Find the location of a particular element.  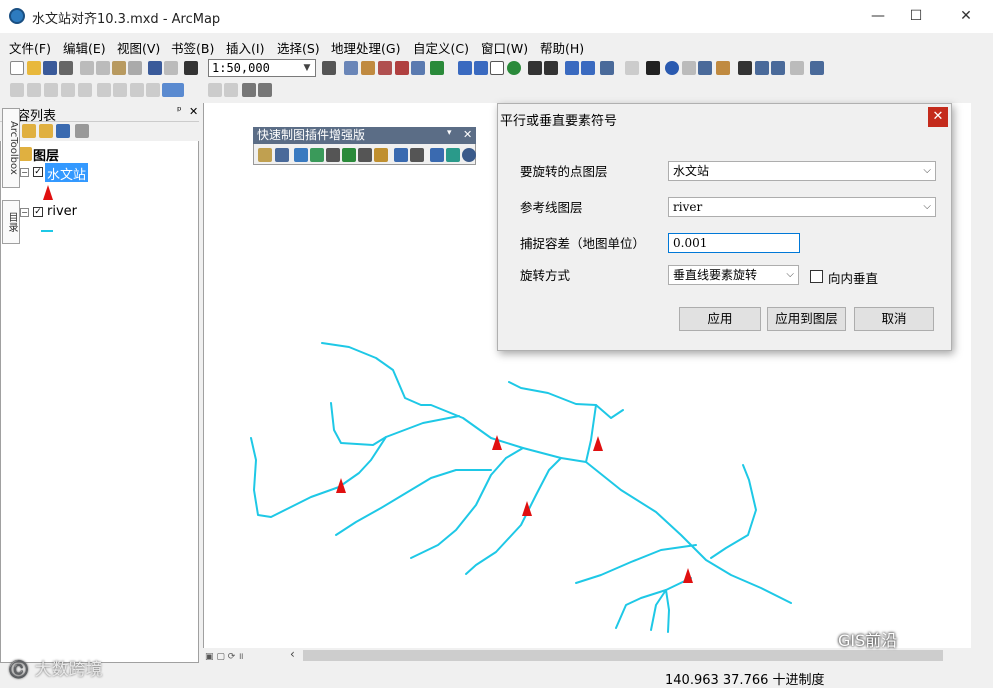

layout-actual-icon is located at coordinates (153, 90).